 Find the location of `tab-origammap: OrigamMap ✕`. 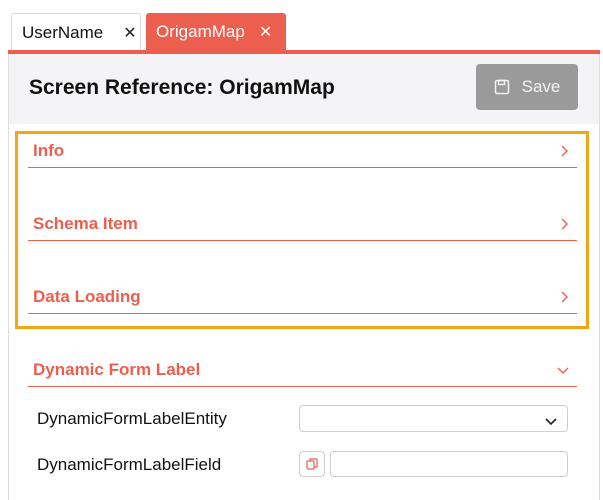

tab-origammap: OrigamMap ✕ is located at coordinates (216, 32).